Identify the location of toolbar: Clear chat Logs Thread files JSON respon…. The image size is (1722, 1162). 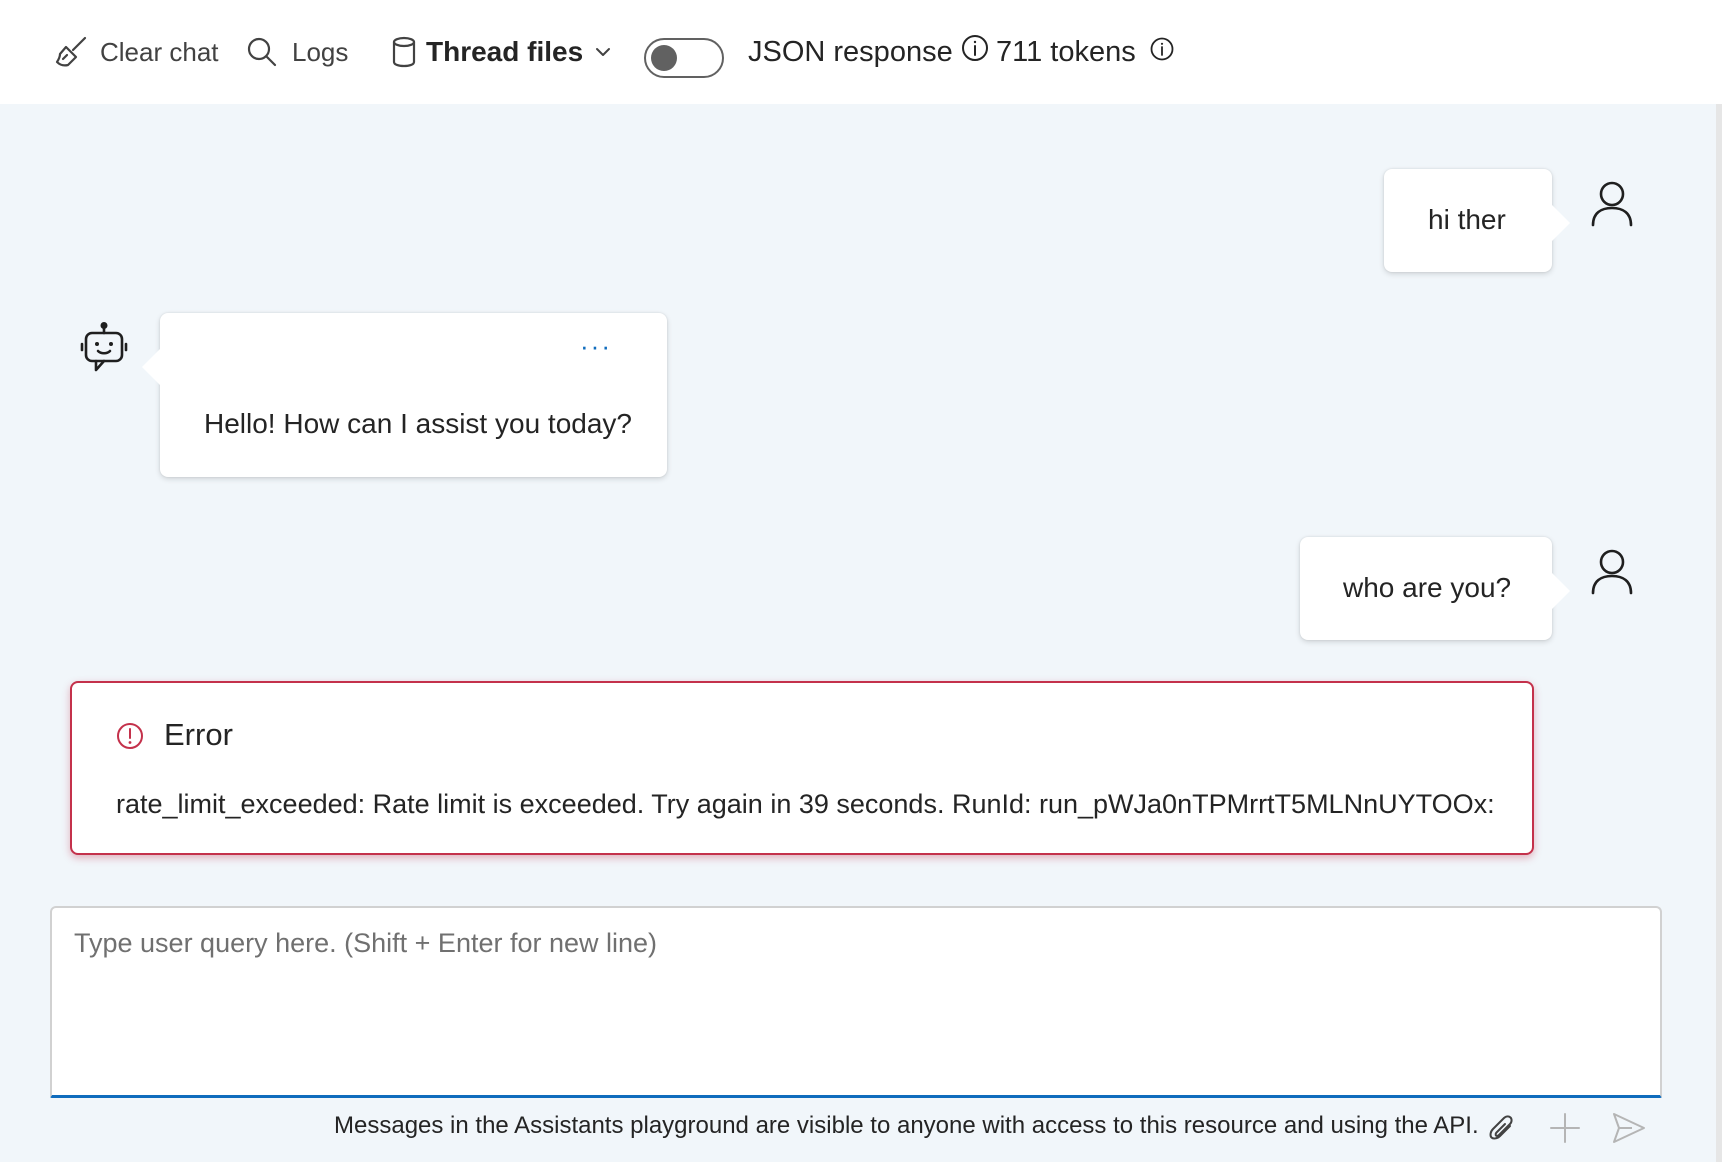
(861, 52).